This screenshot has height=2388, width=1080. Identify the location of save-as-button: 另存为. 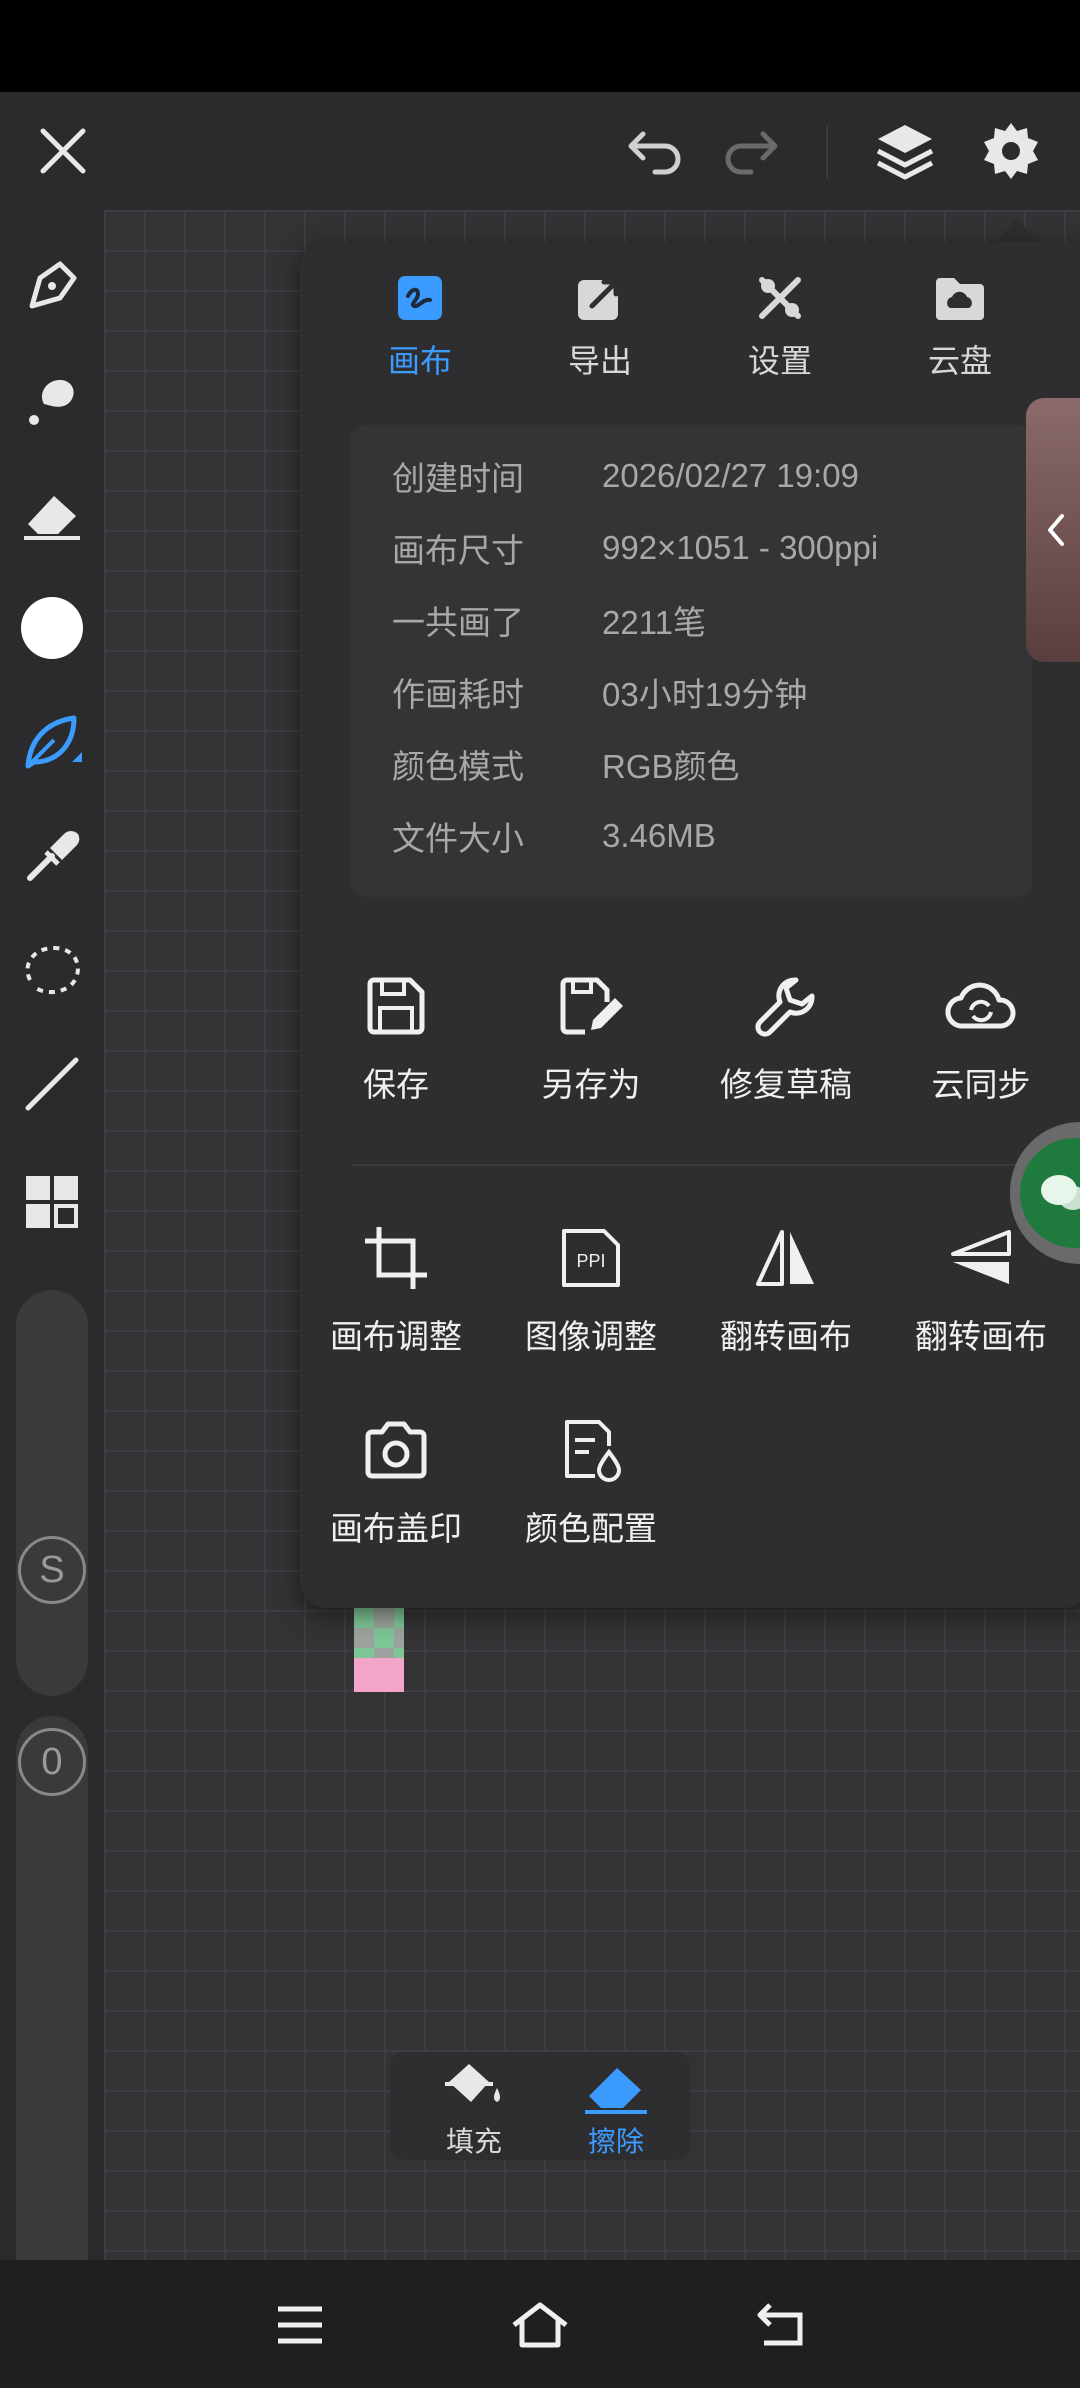
(591, 1038).